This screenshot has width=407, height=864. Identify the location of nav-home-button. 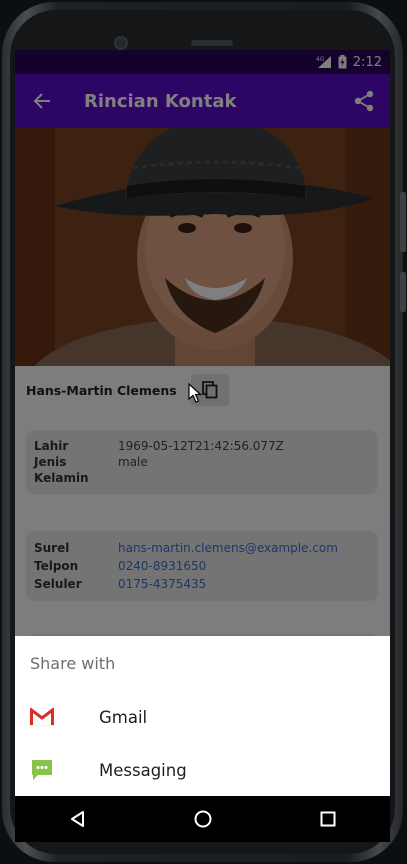
(203, 819).